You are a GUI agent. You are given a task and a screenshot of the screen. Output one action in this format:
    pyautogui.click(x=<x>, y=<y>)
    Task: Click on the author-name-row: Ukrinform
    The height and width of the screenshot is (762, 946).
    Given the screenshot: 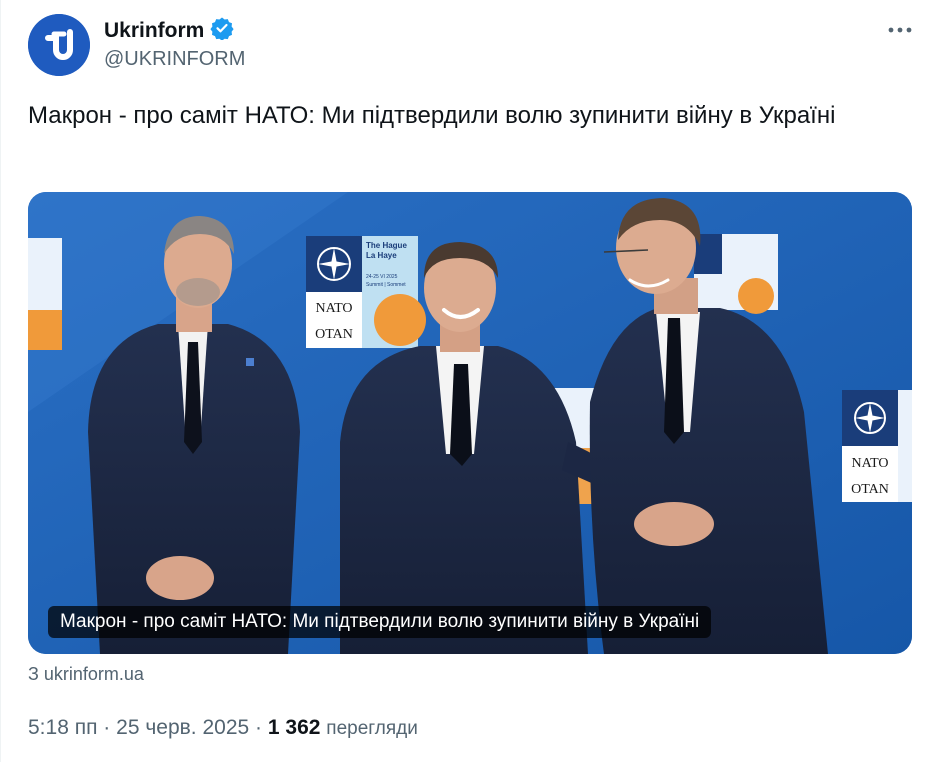 What is the action you would take?
    pyautogui.click(x=169, y=30)
    